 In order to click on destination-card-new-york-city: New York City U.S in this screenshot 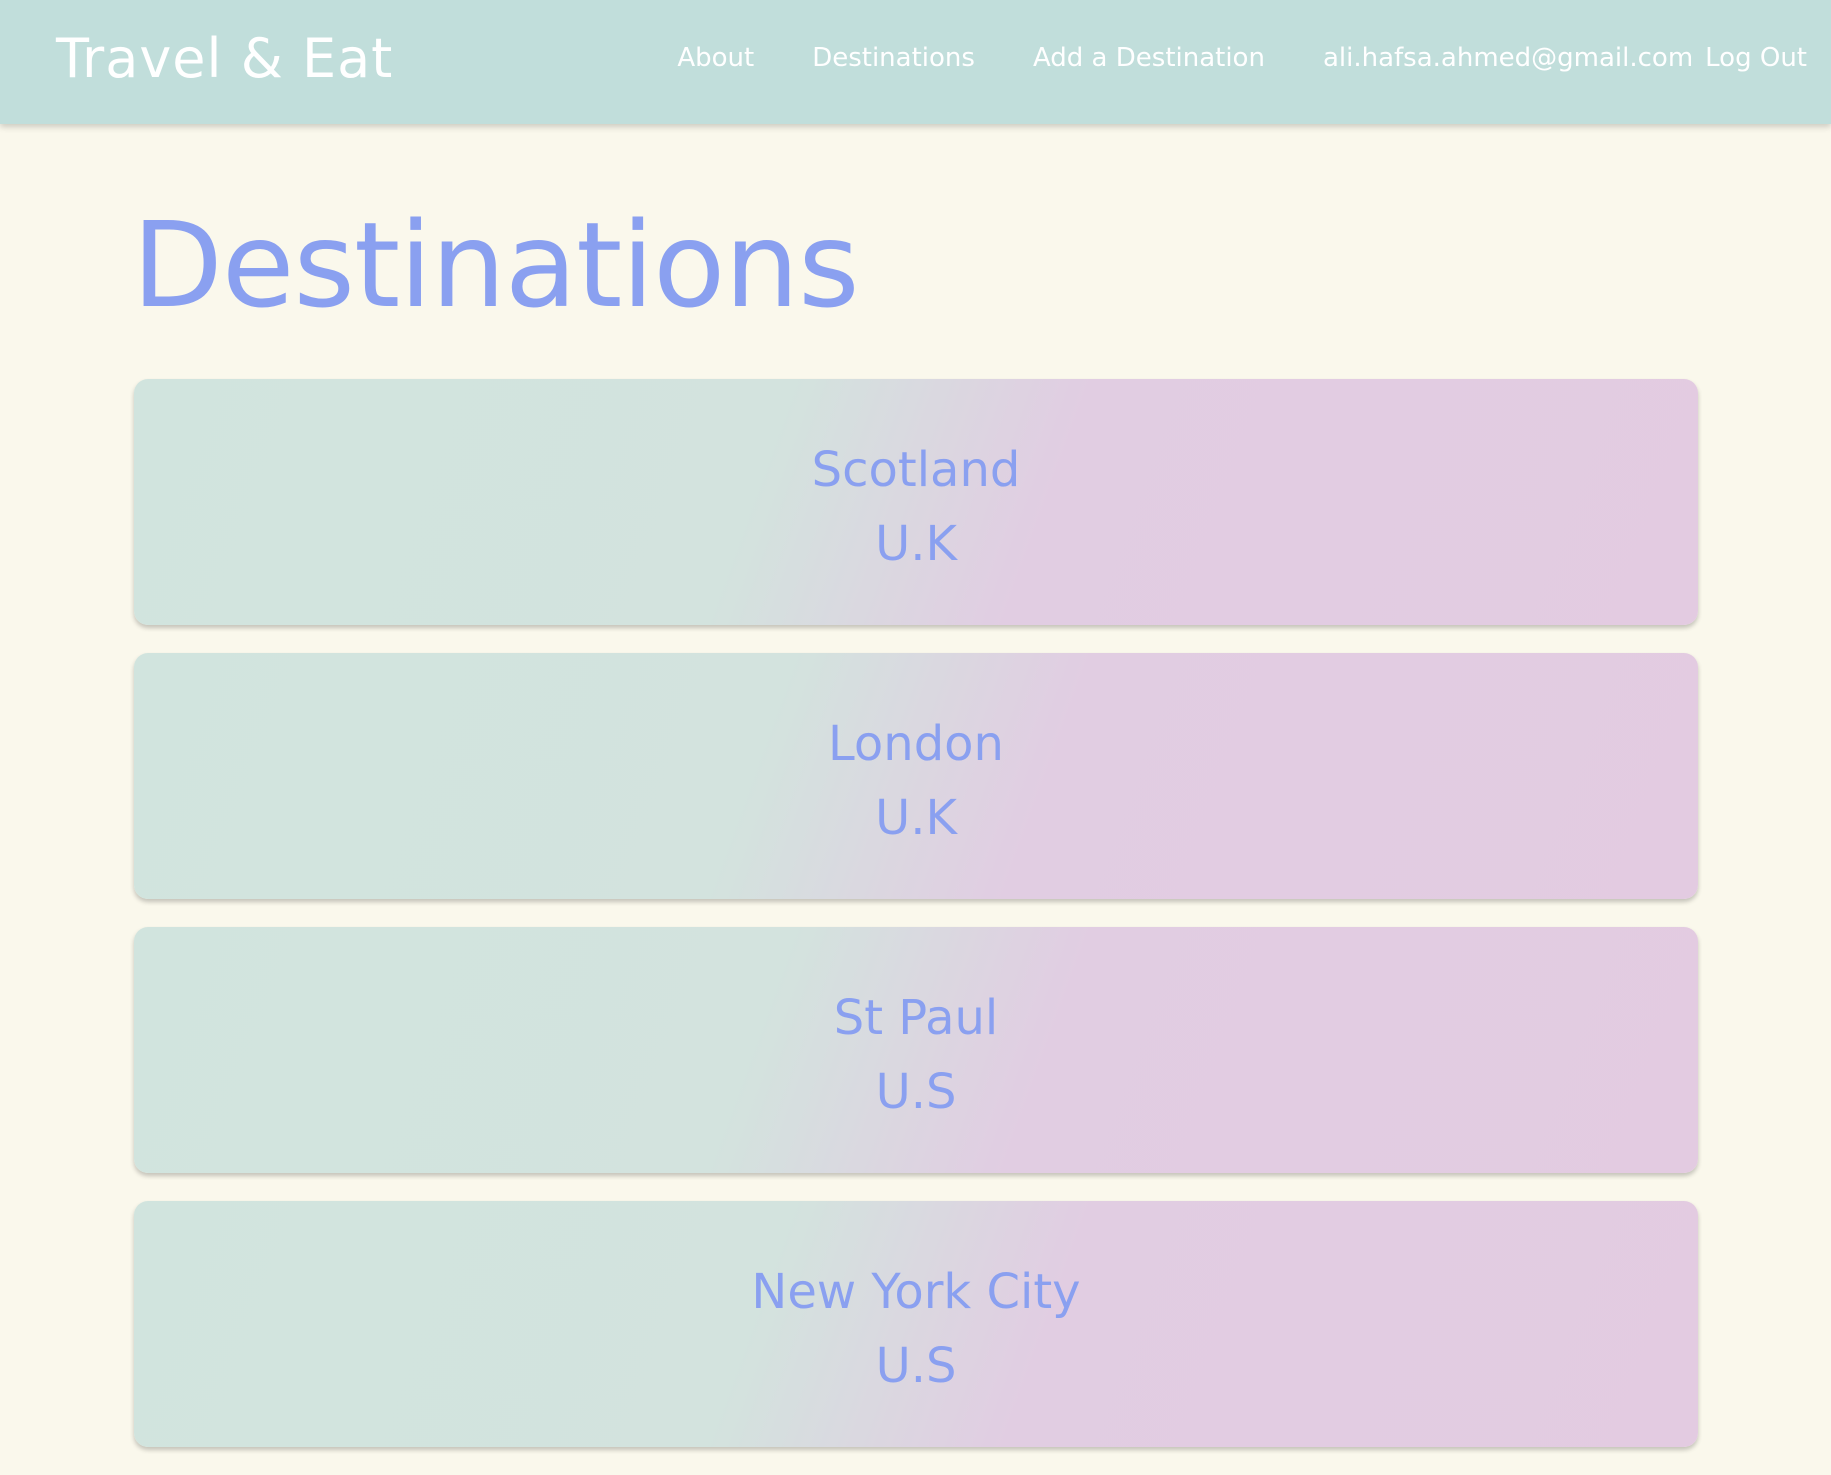, I will do `click(916, 1324)`.